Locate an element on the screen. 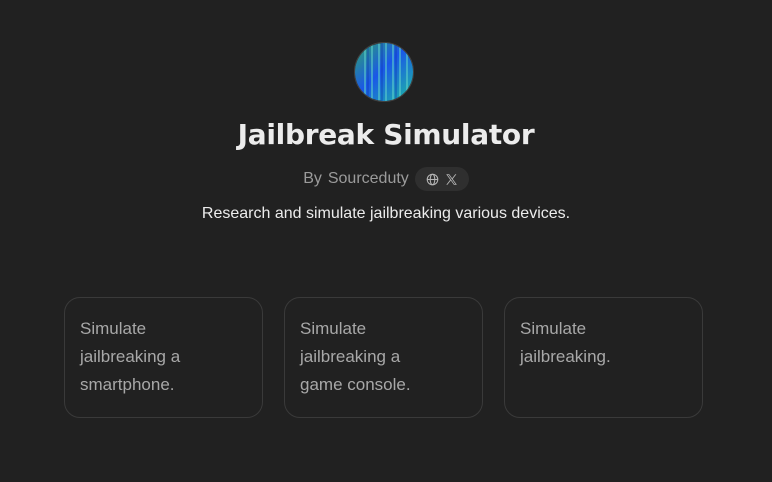 The image size is (772, 482). starter-label: Simulate jailbreaking a game console. is located at coordinates (355, 356).